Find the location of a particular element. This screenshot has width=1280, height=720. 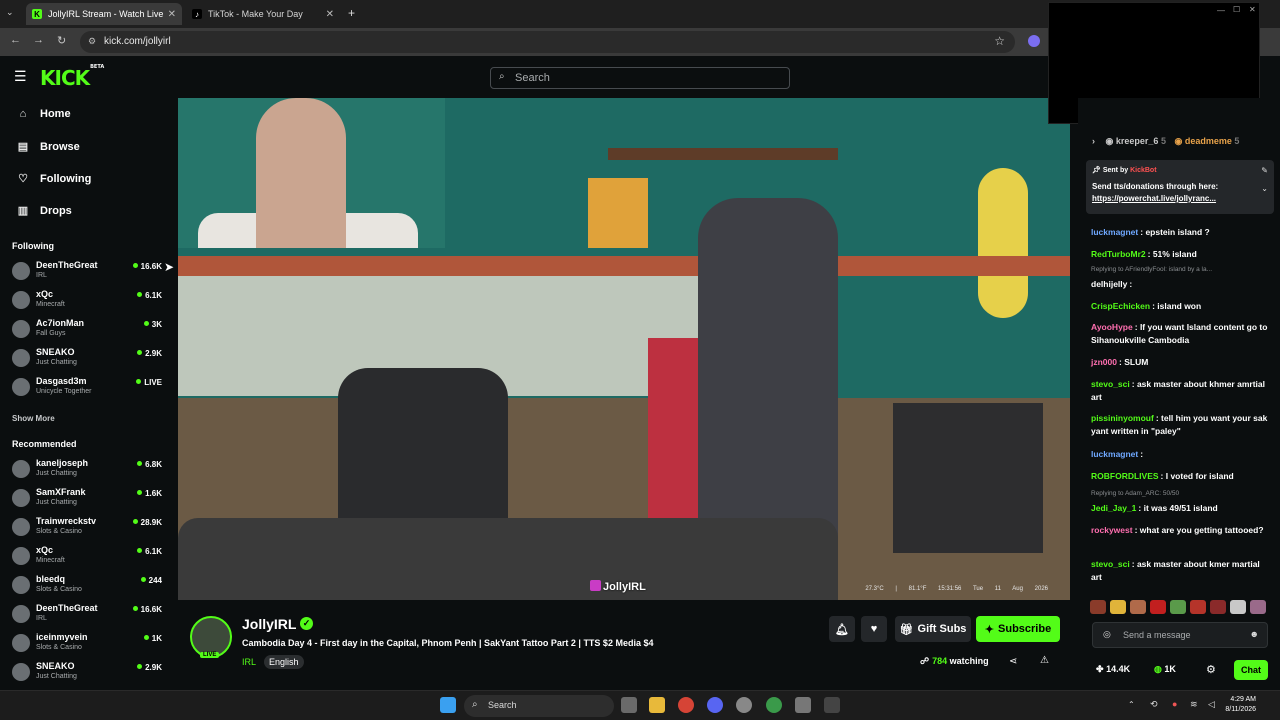

chat-message: ROBFORDLIVES: I voted for island is located at coordinates (1181, 476).